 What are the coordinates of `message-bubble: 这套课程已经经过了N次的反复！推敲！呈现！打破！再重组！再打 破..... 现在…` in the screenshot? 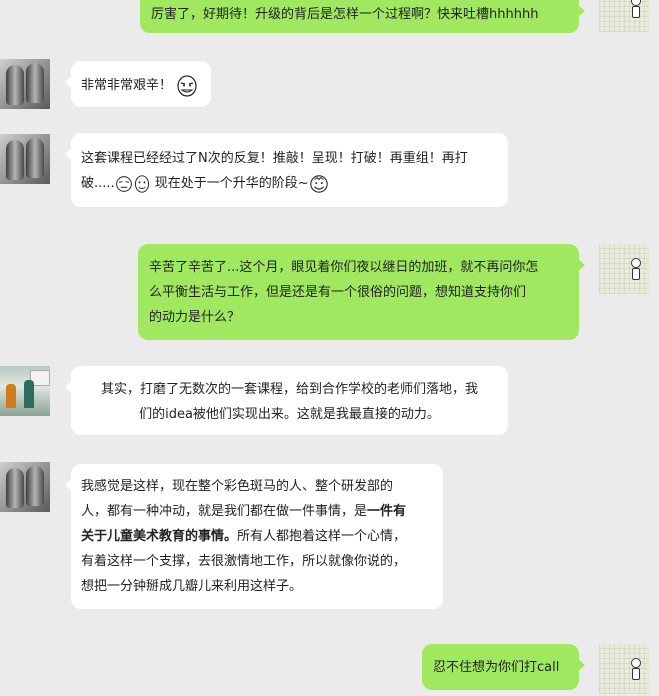 It's located at (286, 170).